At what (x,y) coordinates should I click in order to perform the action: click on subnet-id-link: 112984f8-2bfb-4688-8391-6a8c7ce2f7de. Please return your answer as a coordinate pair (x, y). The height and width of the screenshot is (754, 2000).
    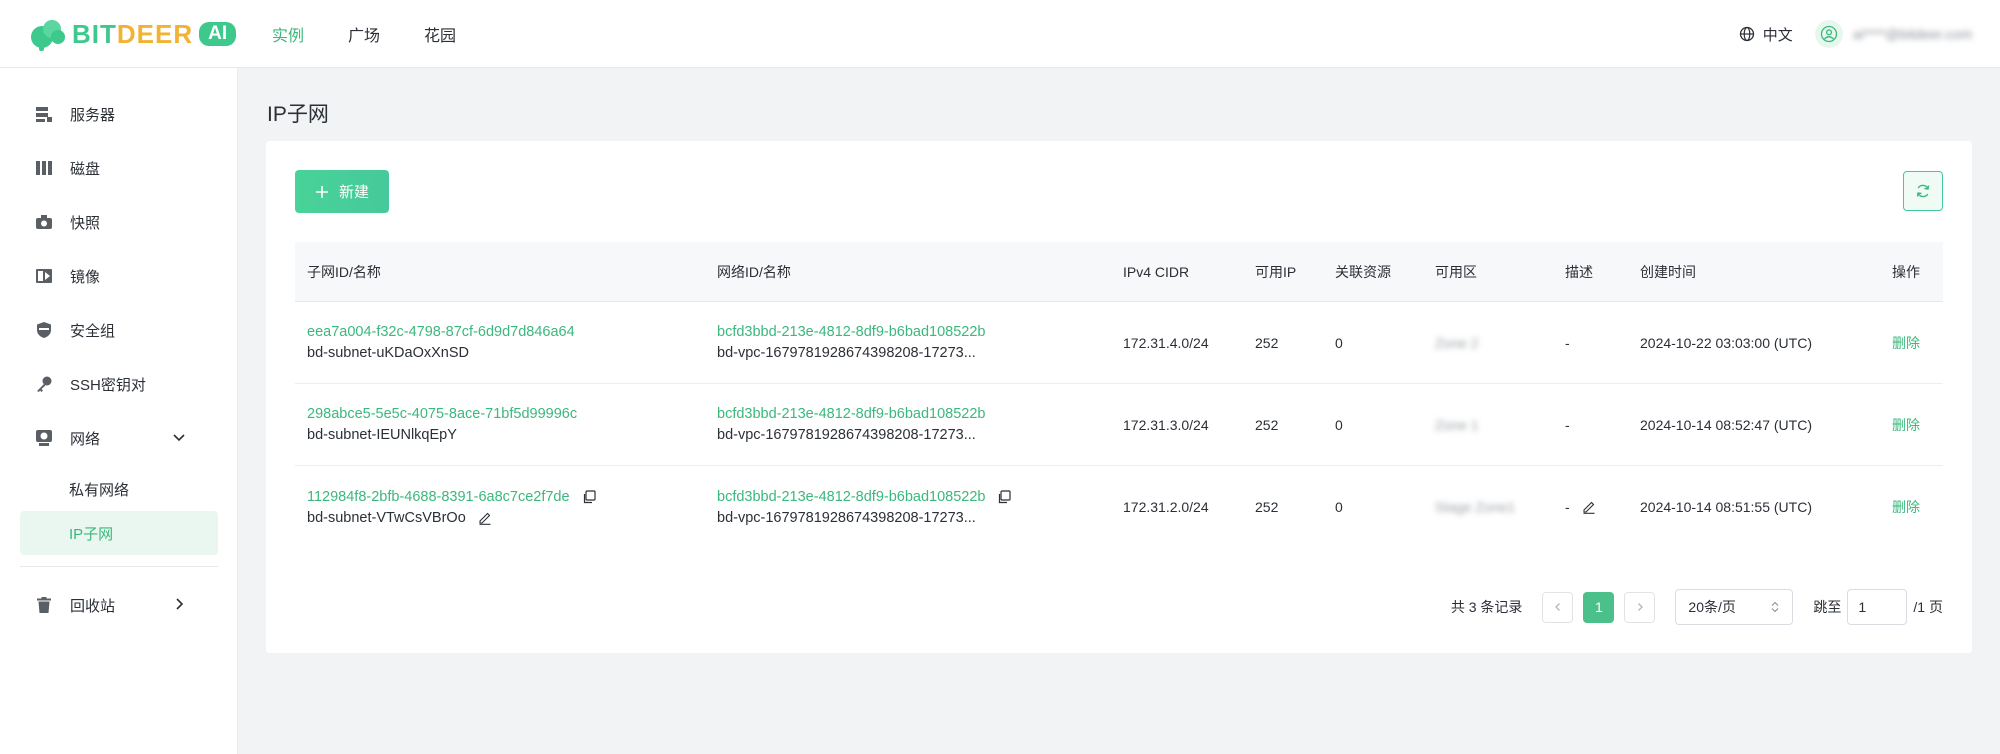
    Looking at the image, I should click on (438, 497).